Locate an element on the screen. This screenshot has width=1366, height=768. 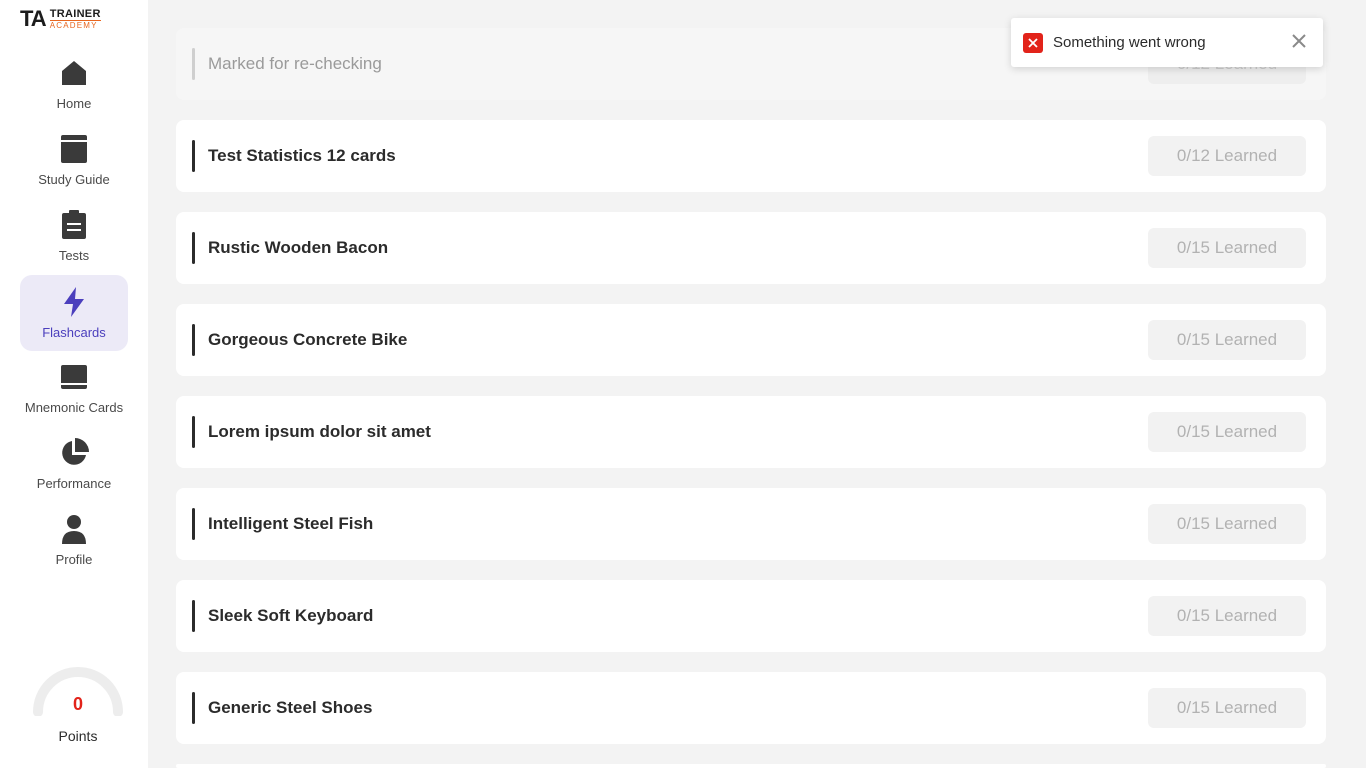
deck-row: Rustic Wooden Bacon 0/15 Learned is located at coordinates (751, 248).